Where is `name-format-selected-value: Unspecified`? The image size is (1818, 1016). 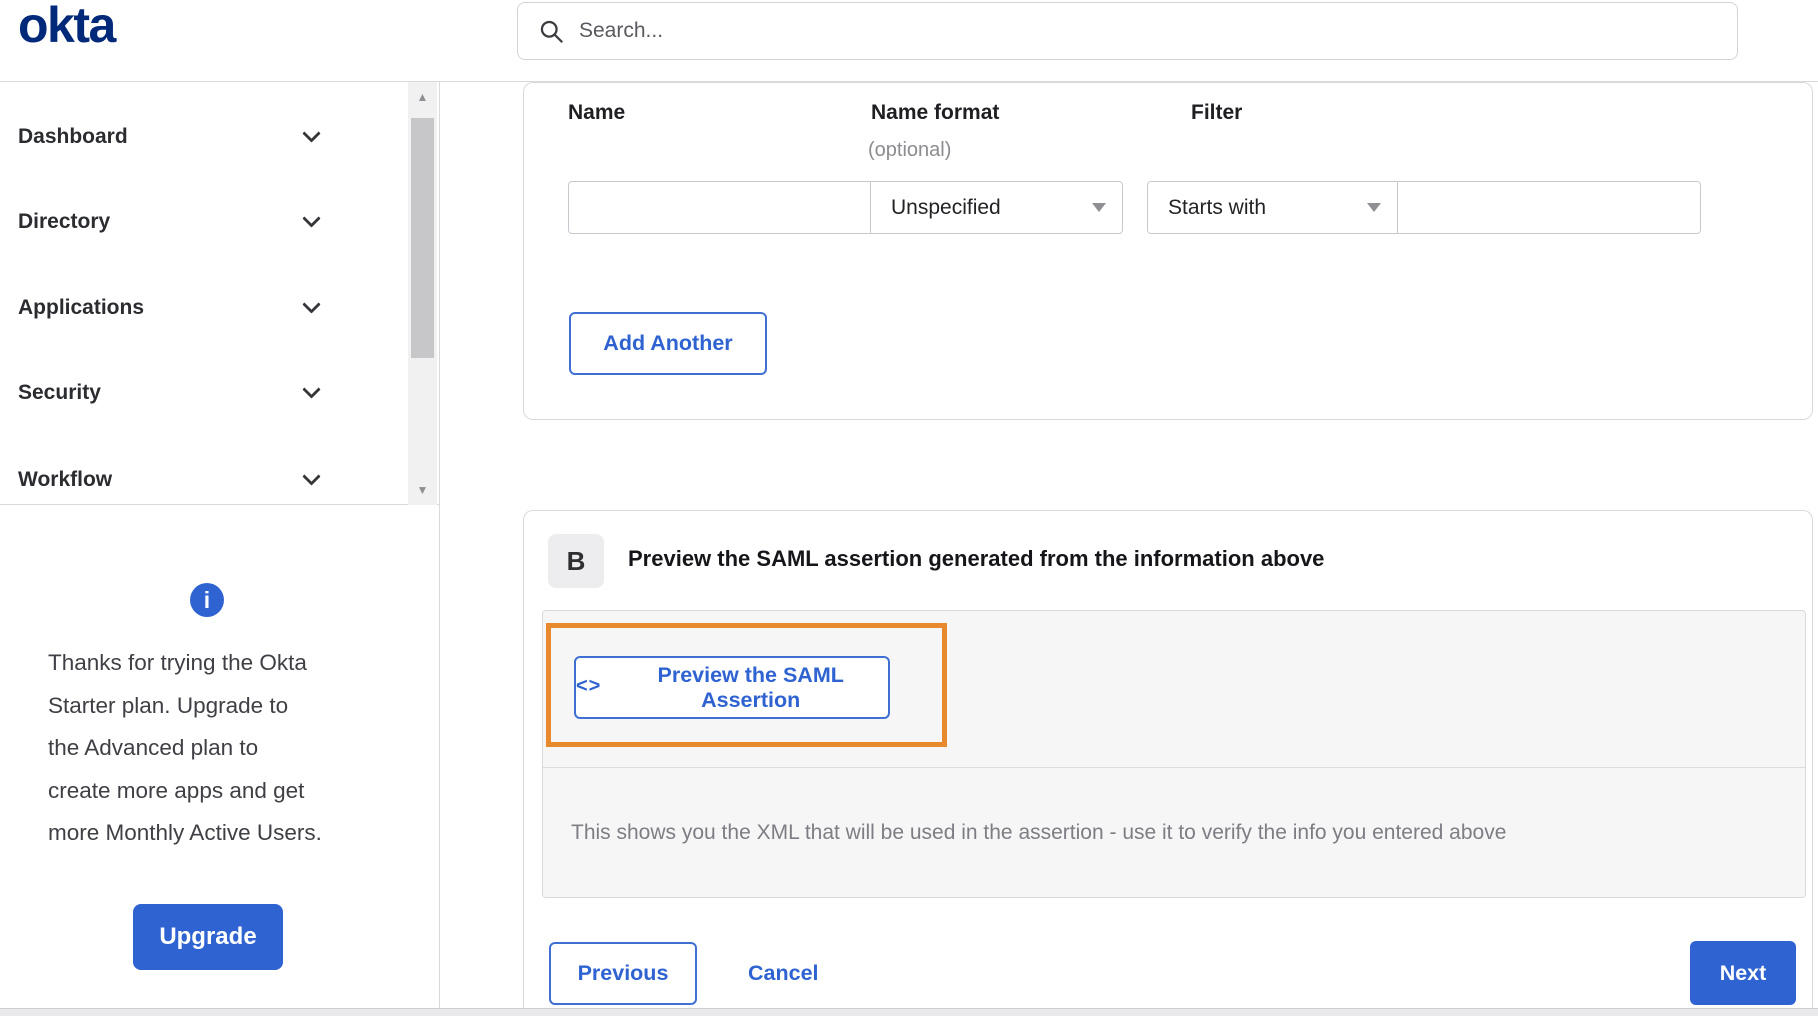 name-format-selected-value: Unspecified is located at coordinates (946, 207).